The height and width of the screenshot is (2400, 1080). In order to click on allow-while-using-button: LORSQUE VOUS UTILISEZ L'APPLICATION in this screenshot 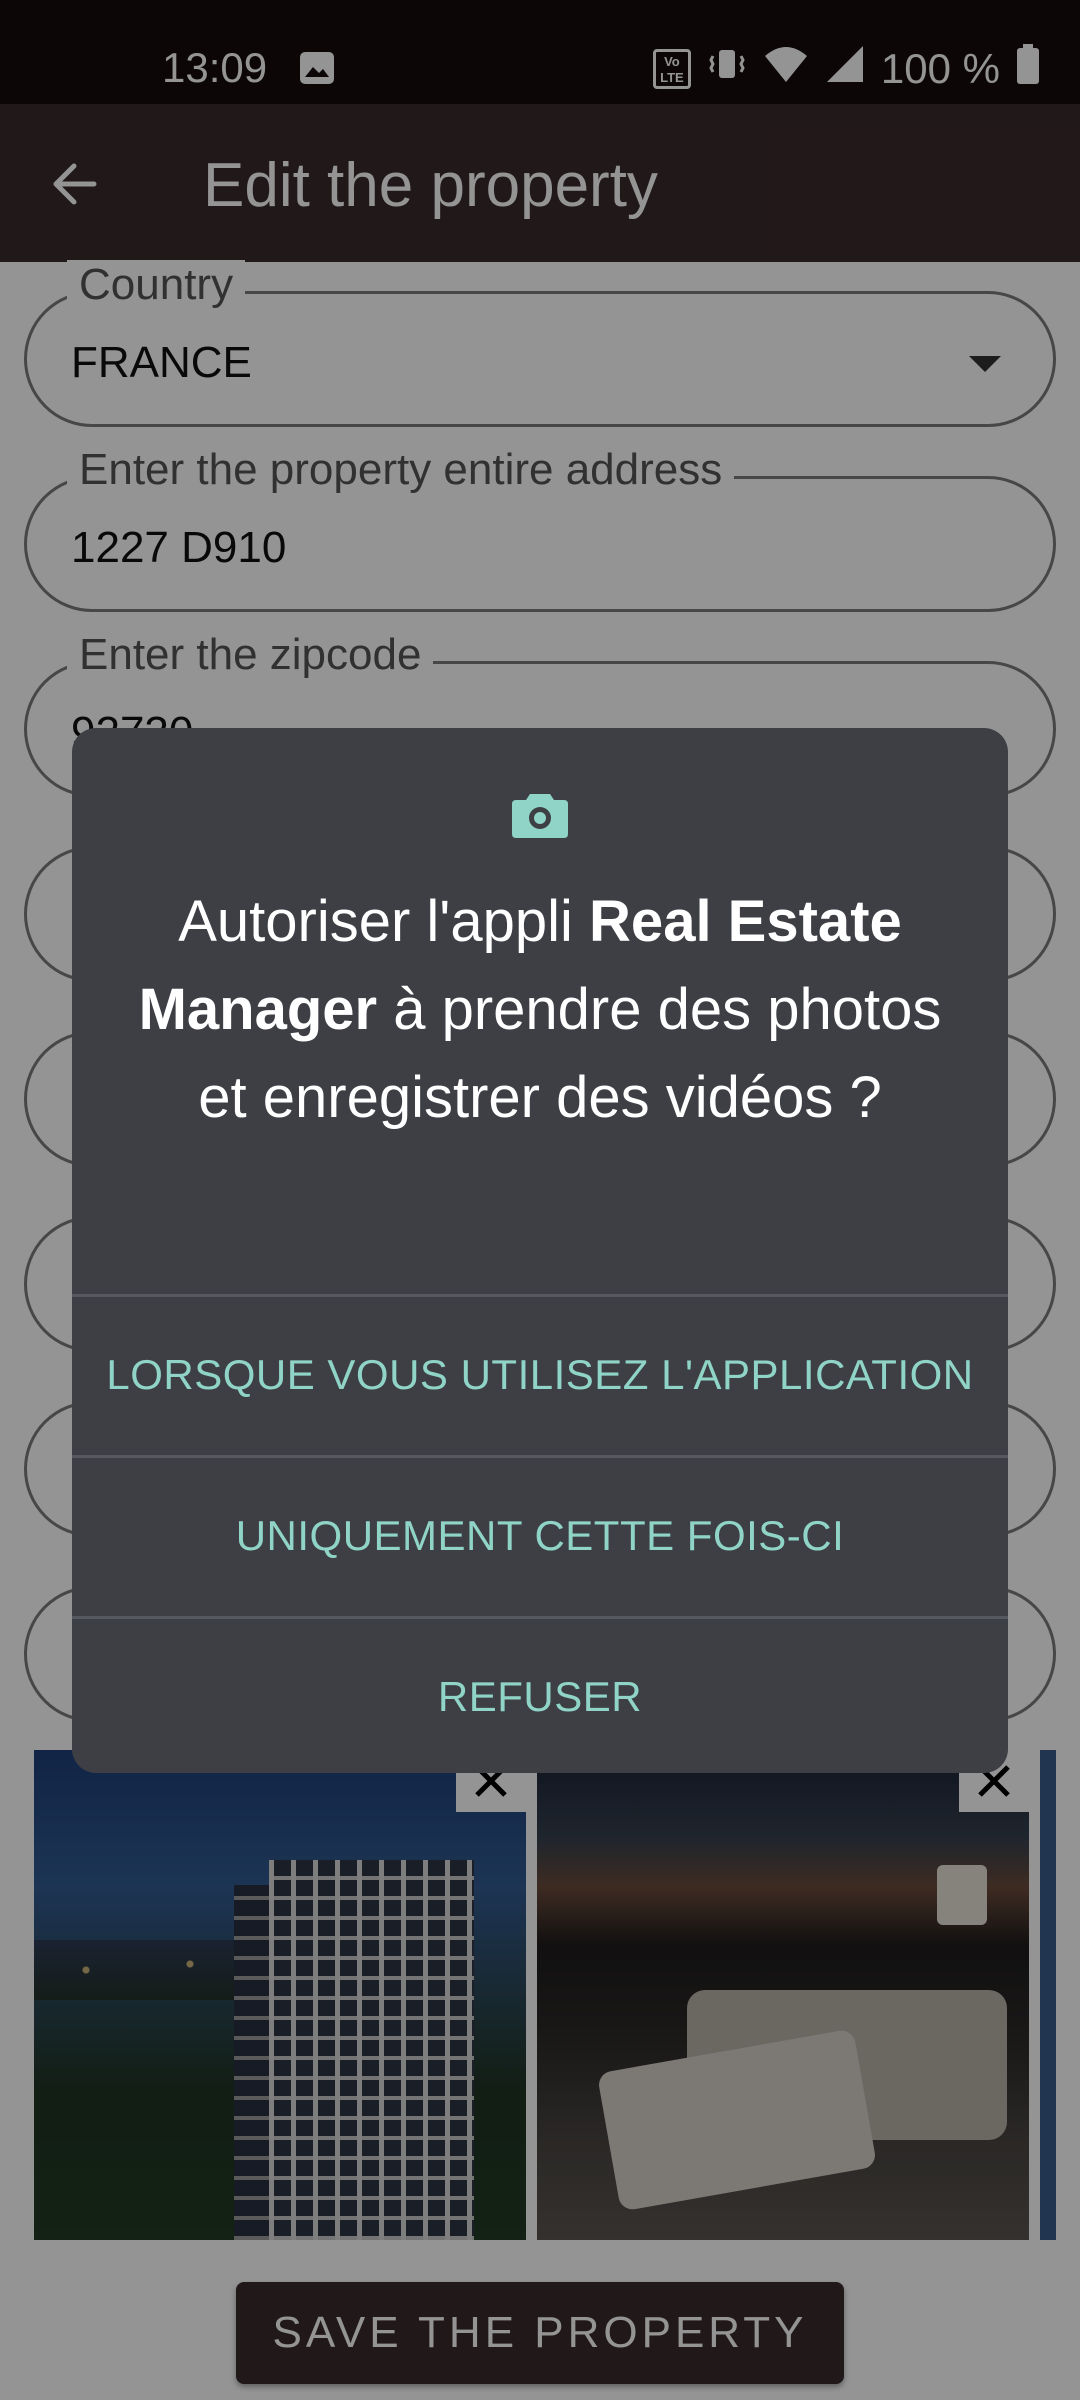, I will do `click(540, 1373)`.